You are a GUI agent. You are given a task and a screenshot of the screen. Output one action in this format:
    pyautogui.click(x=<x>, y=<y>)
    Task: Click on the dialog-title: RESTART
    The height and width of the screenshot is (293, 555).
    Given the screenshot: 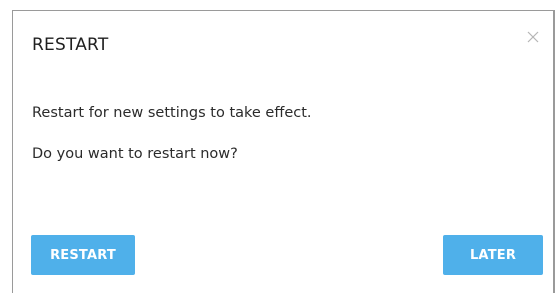 What is the action you would take?
    pyautogui.click(x=70, y=45)
    